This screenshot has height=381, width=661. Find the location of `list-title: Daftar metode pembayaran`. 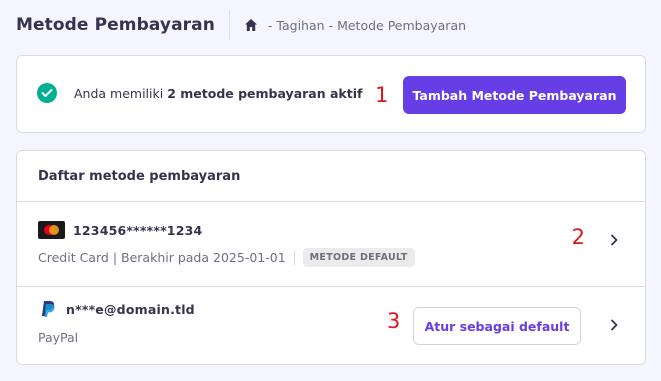

list-title: Daftar metode pembayaran is located at coordinates (139, 176).